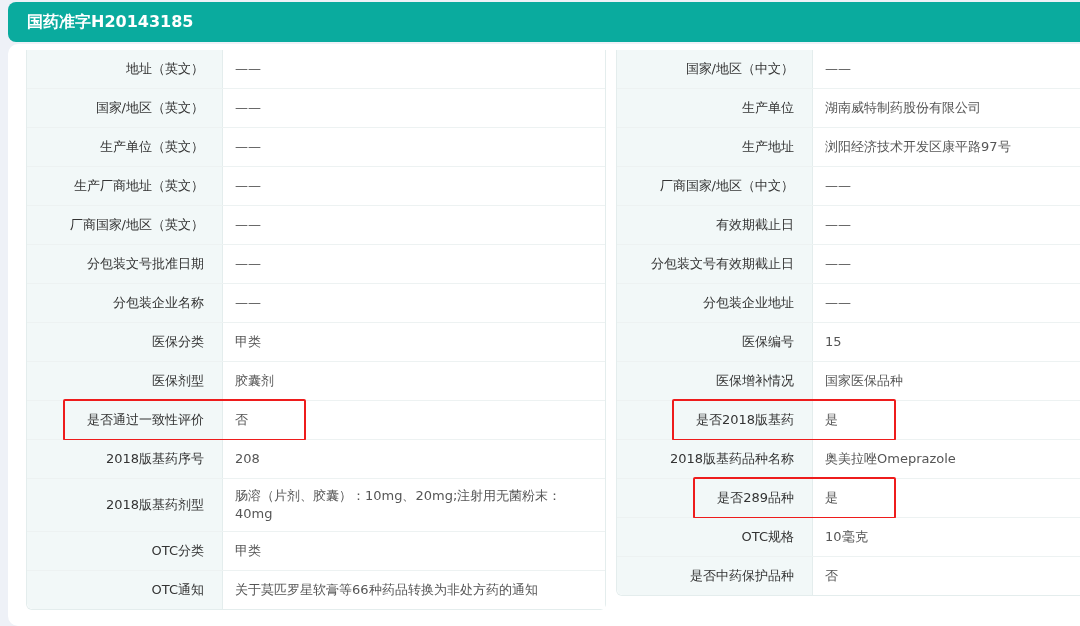 This screenshot has width=1080, height=626. What do you see at coordinates (715, 303) in the screenshot?
I see `field-label: 分包装企业地址` at bounding box center [715, 303].